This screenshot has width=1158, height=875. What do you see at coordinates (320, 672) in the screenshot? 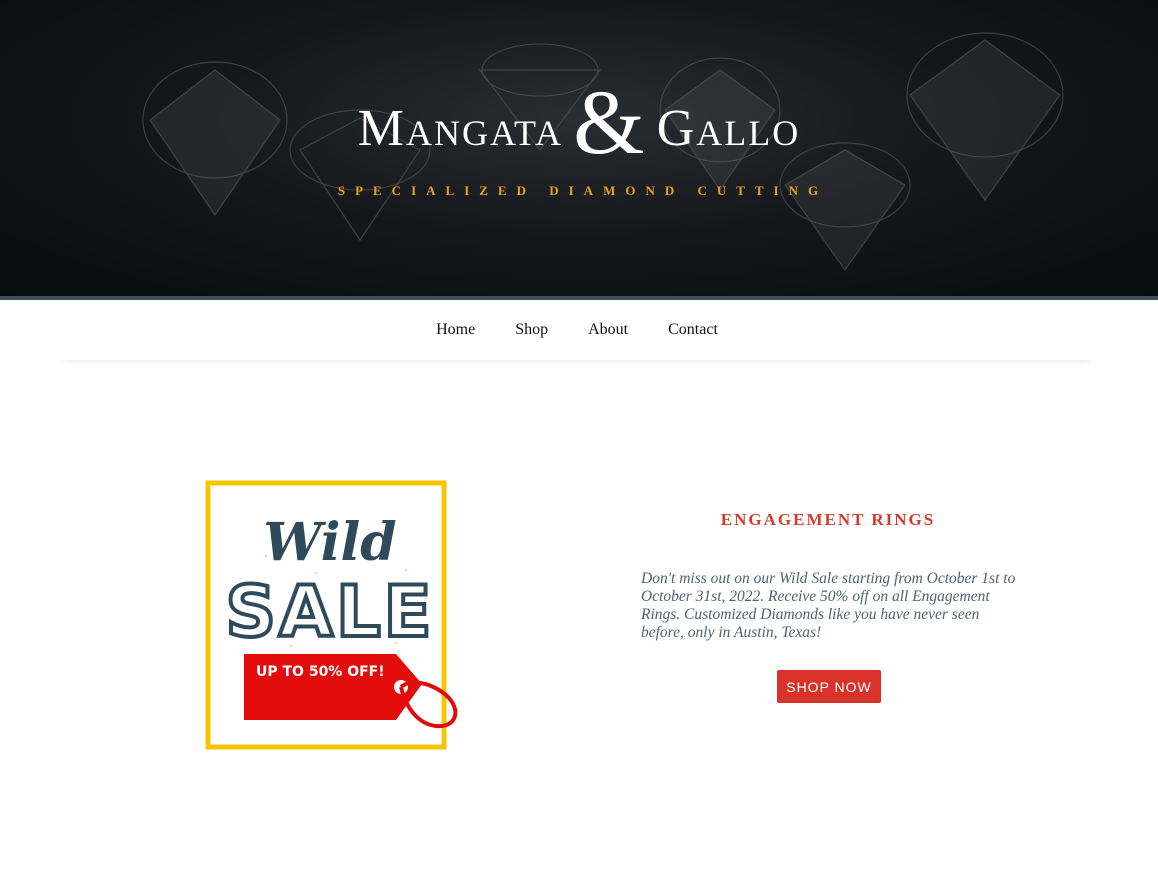
I see `sale-tag-text: UP TO 50% OFF!` at bounding box center [320, 672].